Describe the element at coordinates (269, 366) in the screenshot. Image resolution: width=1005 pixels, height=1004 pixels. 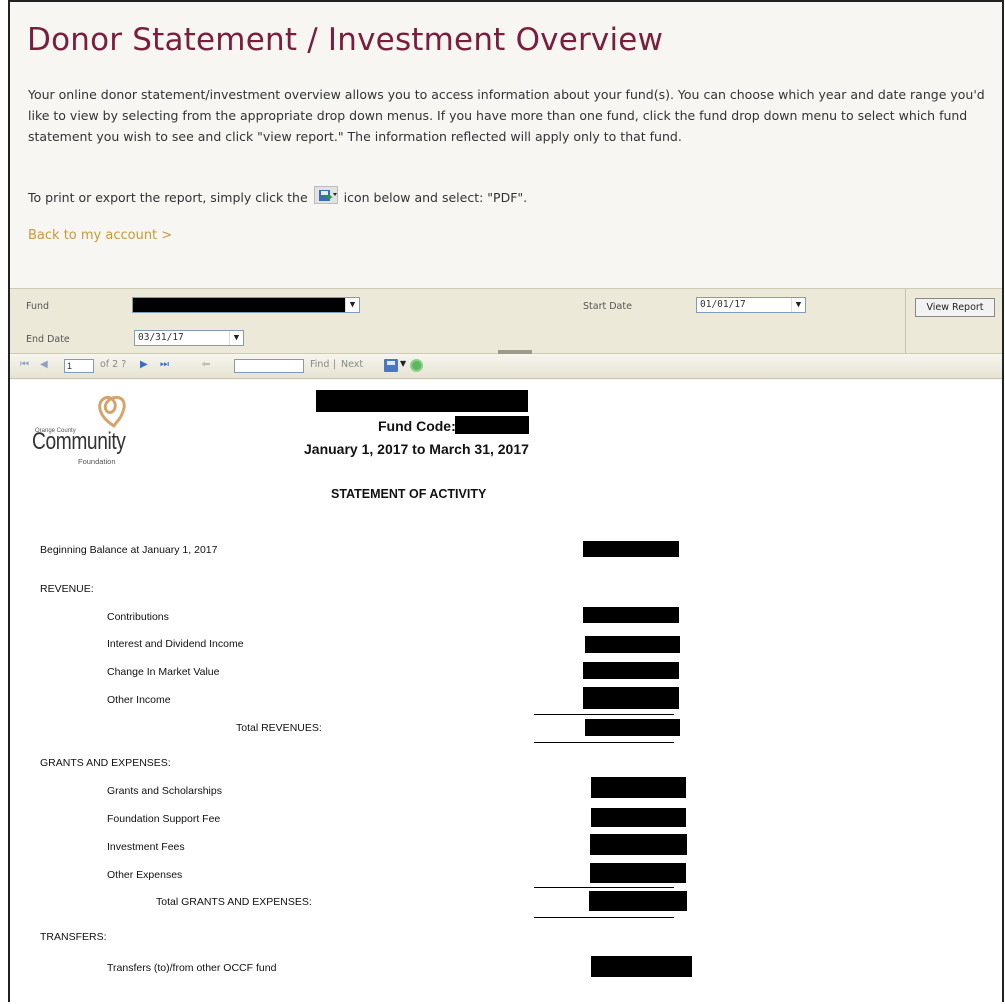
I see `find-input` at that location.